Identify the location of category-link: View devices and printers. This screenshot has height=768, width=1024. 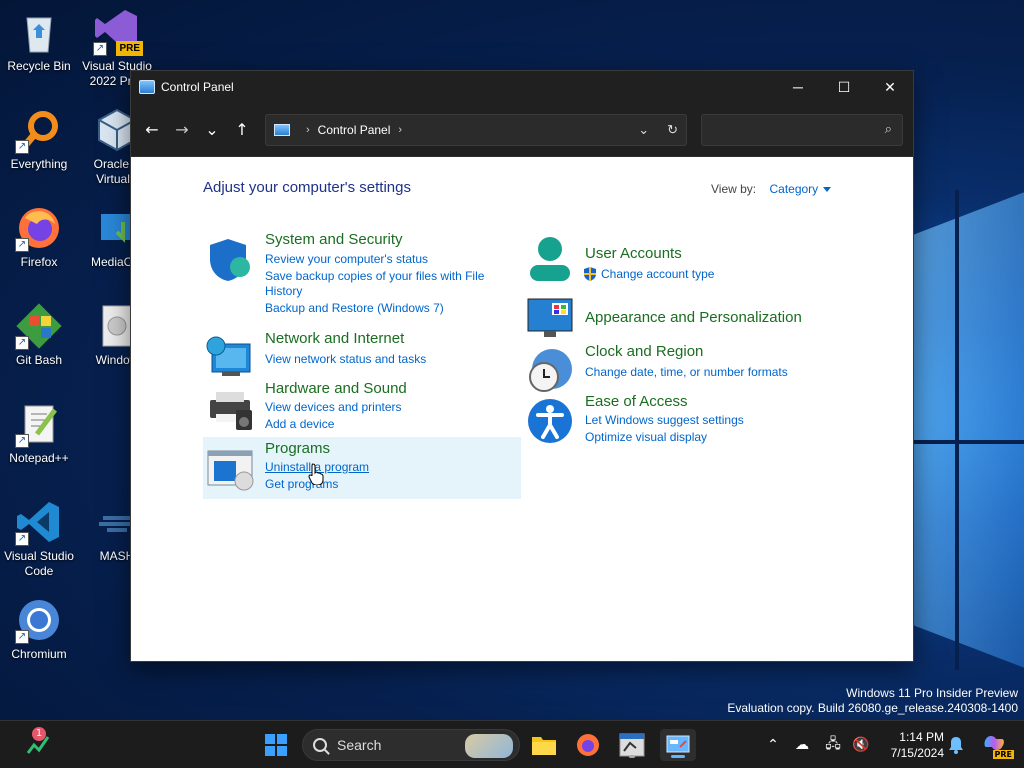
(333, 407).